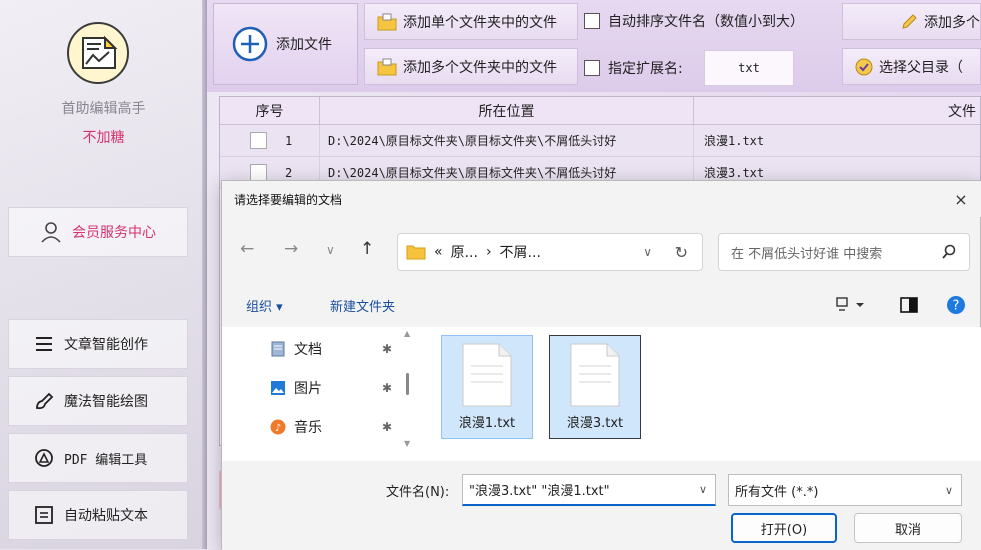 This screenshot has width=981, height=550. Describe the element at coordinates (949, 251) in the screenshot. I see `search-icon` at that location.